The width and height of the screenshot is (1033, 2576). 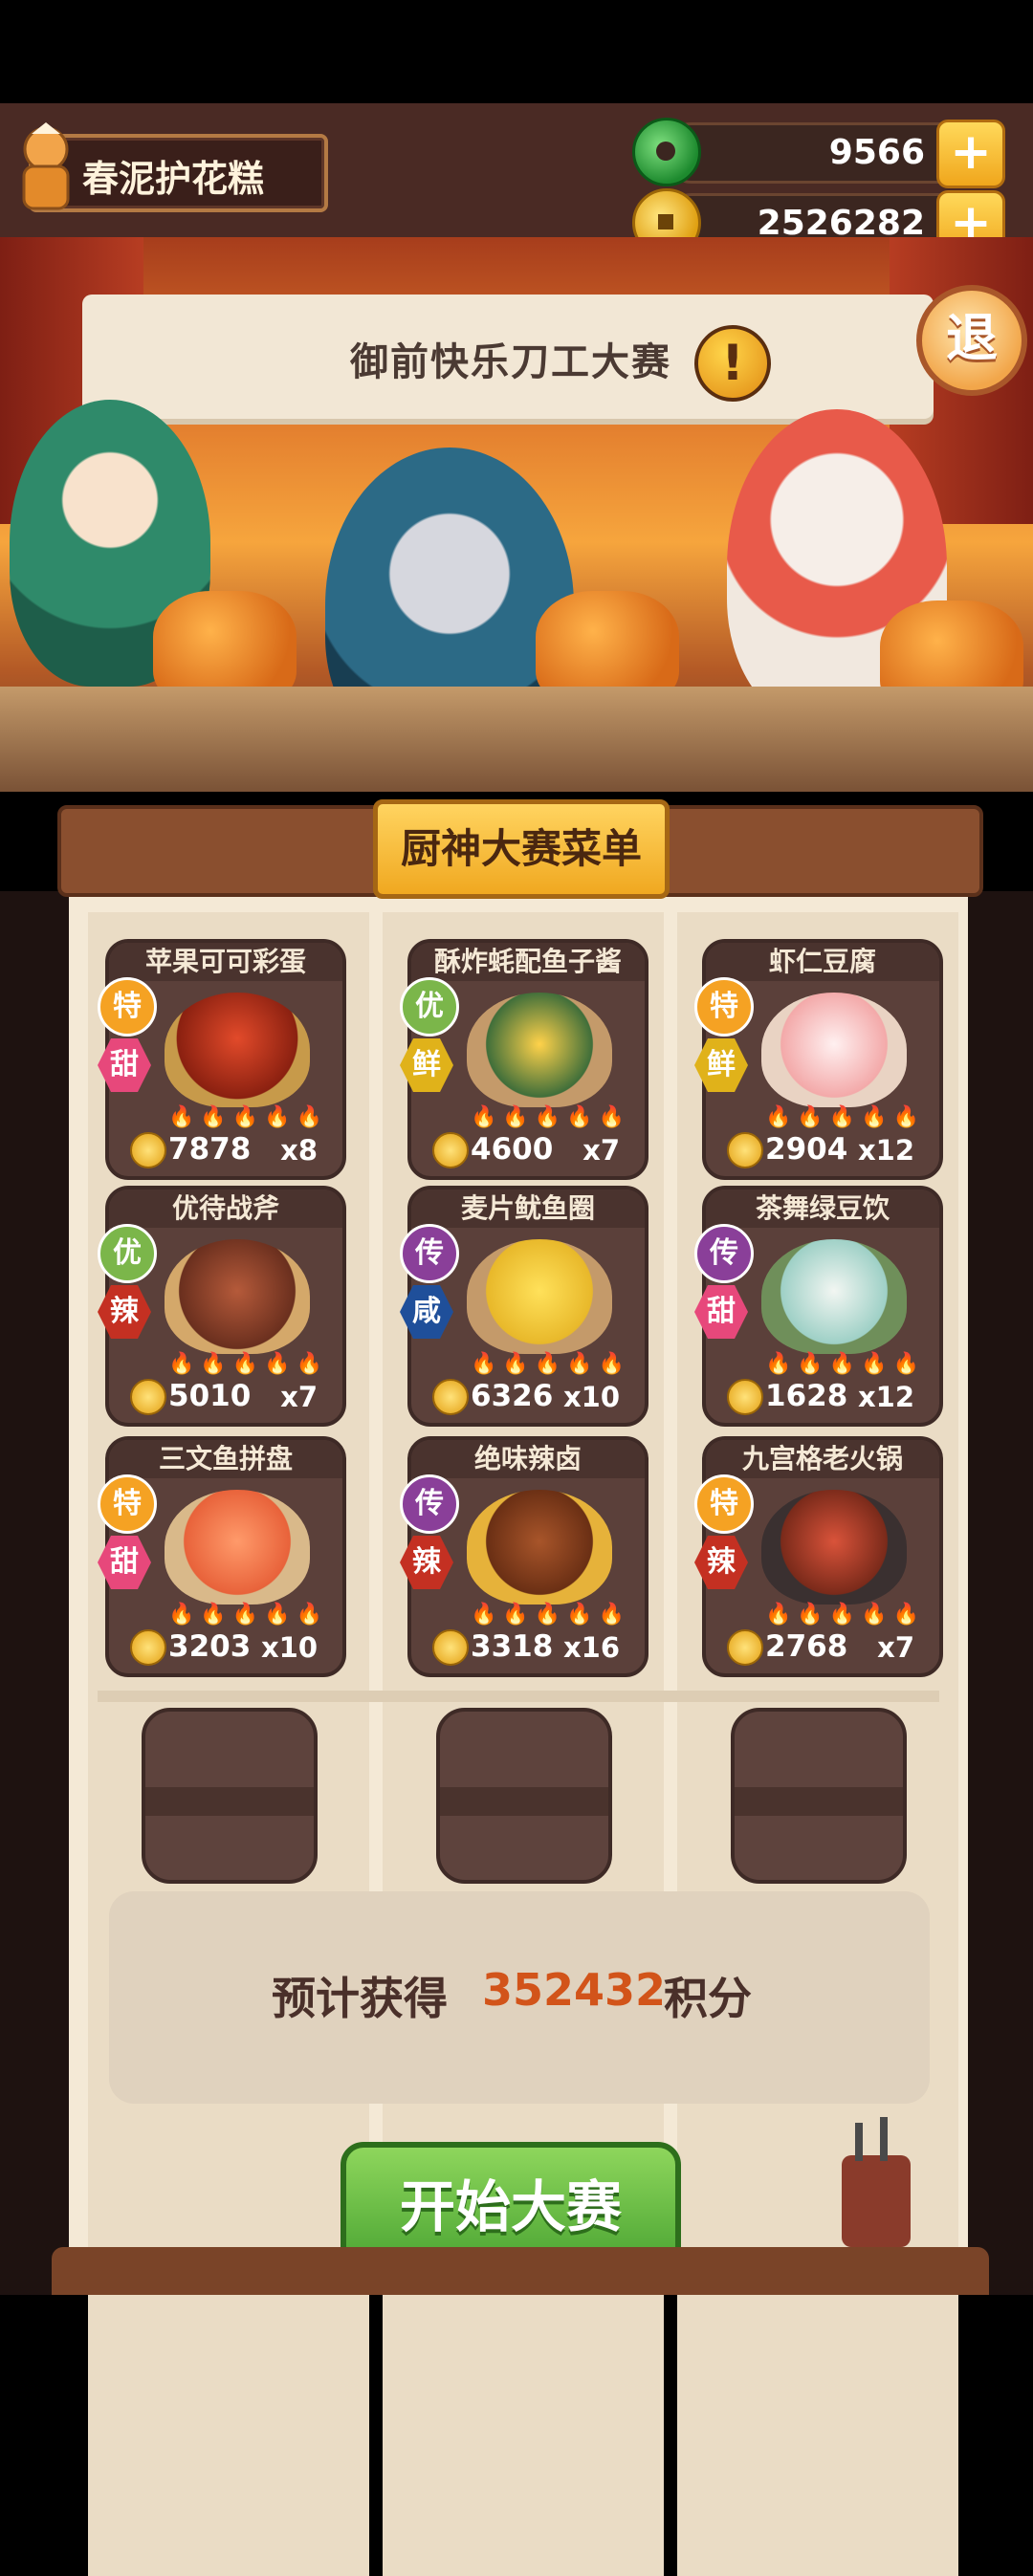 What do you see at coordinates (225, 1209) in the screenshot?
I see `dish-name: 优待战斧` at bounding box center [225, 1209].